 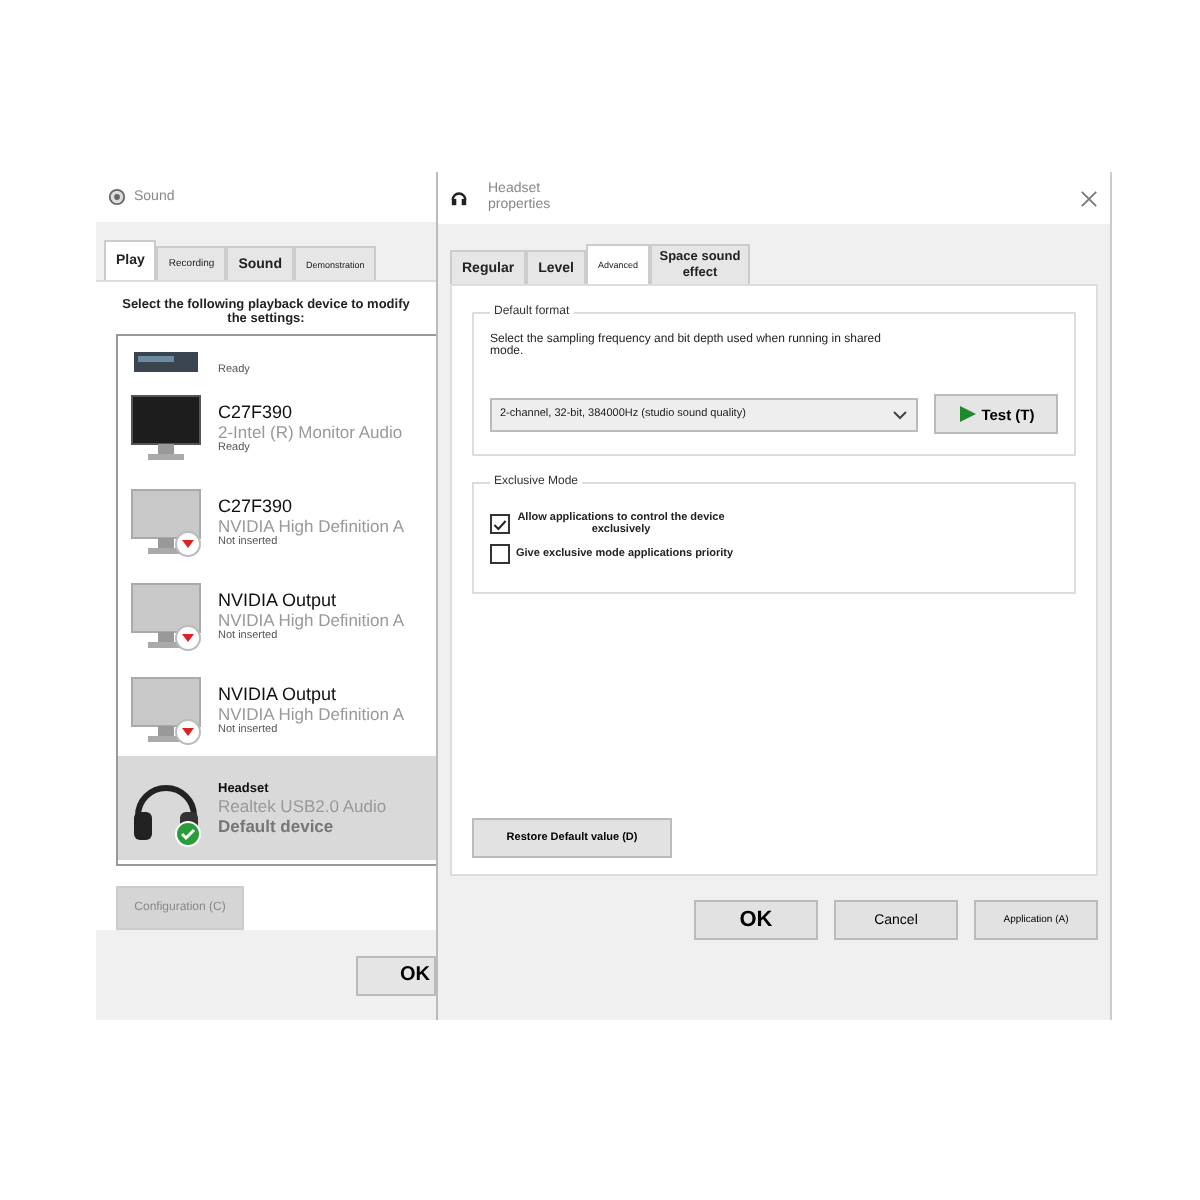 I want to click on device-driver: 2-Intel (R) Monitor Audio, so click(x=310, y=431).